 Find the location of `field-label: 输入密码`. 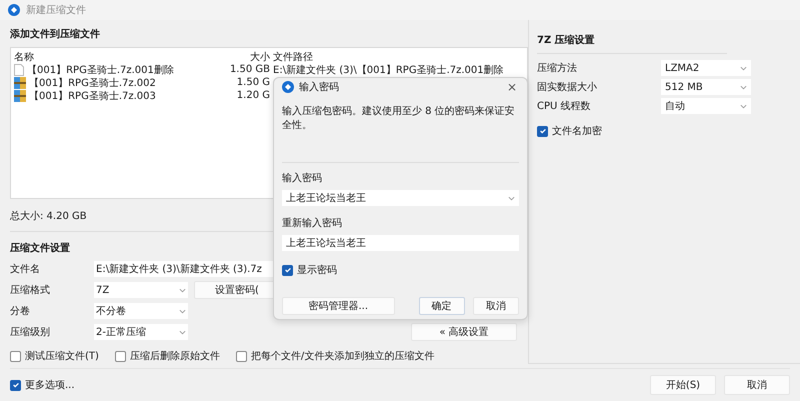

field-label: 输入密码 is located at coordinates (302, 178).